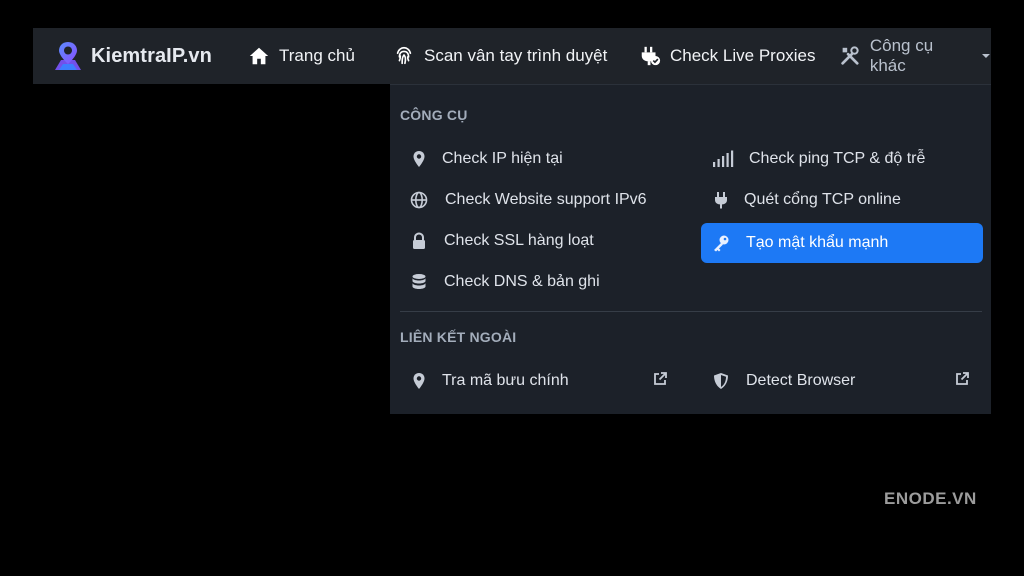 The width and height of the screenshot is (1024, 576). What do you see at coordinates (404, 55) in the screenshot?
I see `fingerprint-icon` at bounding box center [404, 55].